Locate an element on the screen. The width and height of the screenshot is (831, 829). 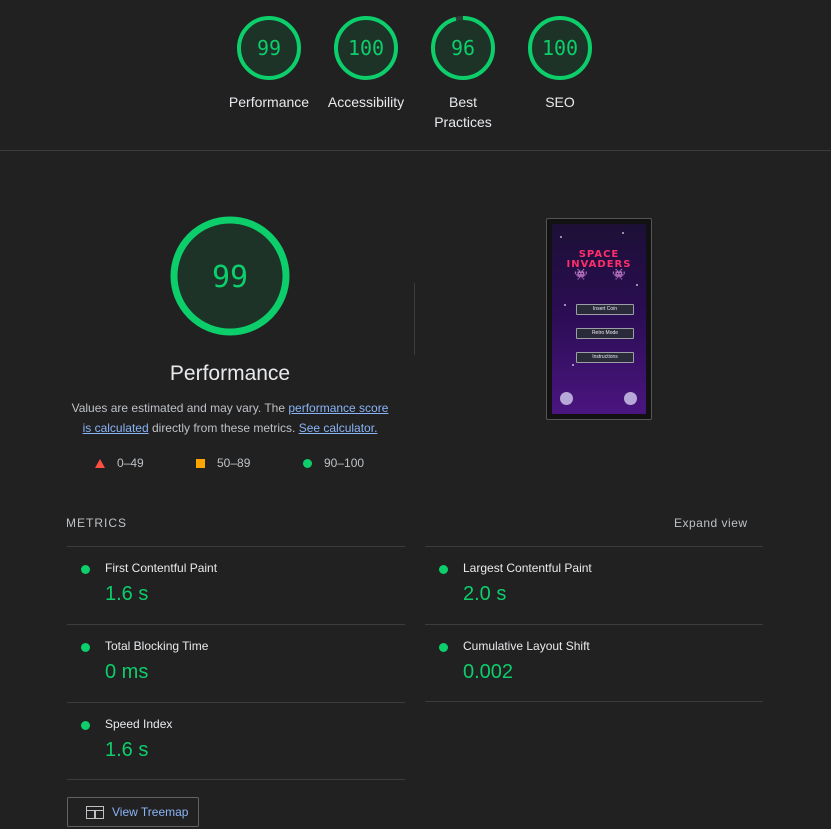
metric-label: Total Blocking Time is located at coordinates (157, 646).